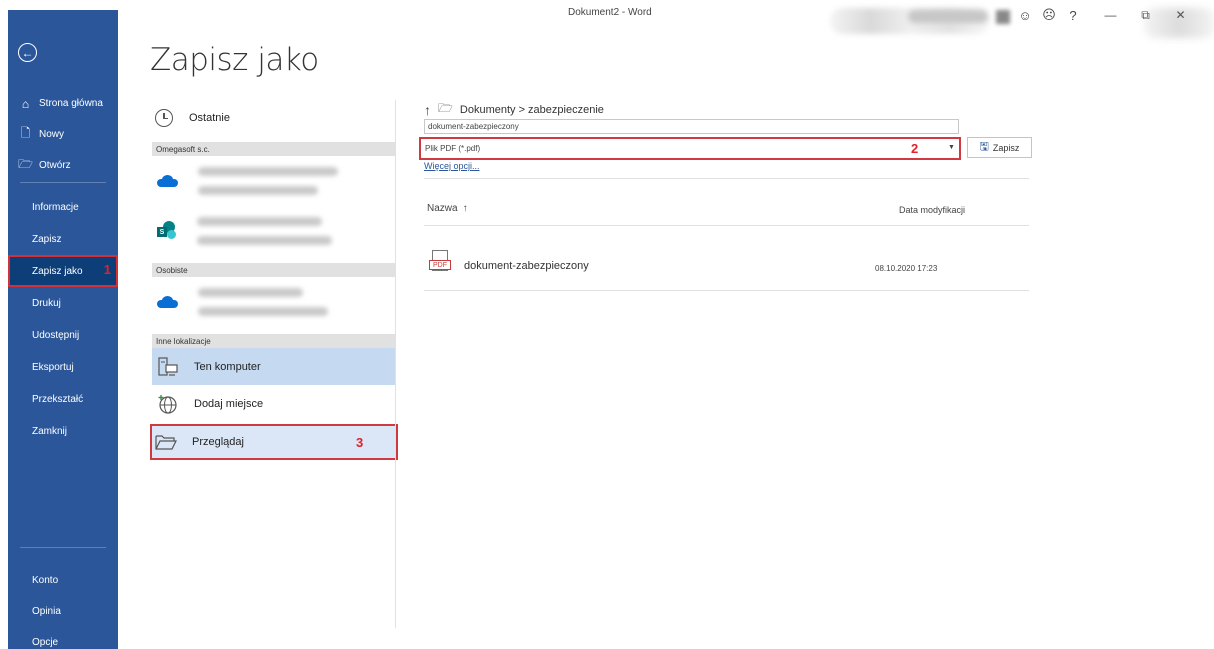  Describe the element at coordinates (395, 364) in the screenshot. I see `panel-divider` at that location.